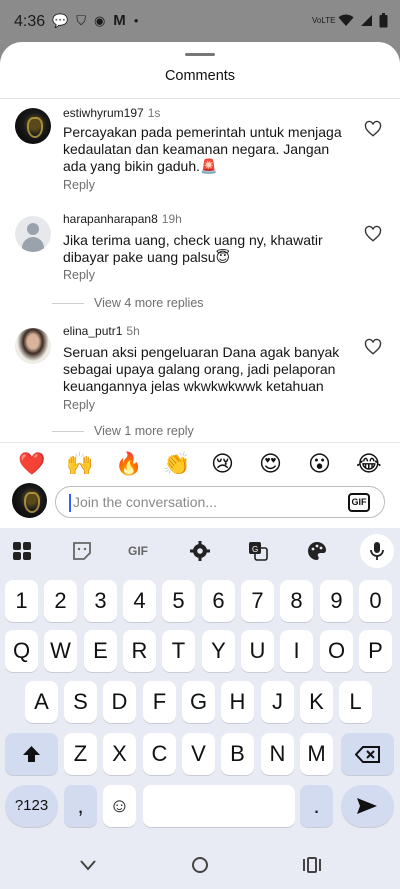 This screenshot has width=400, height=889. I want to click on messenger-icon: ◉, so click(99, 20).